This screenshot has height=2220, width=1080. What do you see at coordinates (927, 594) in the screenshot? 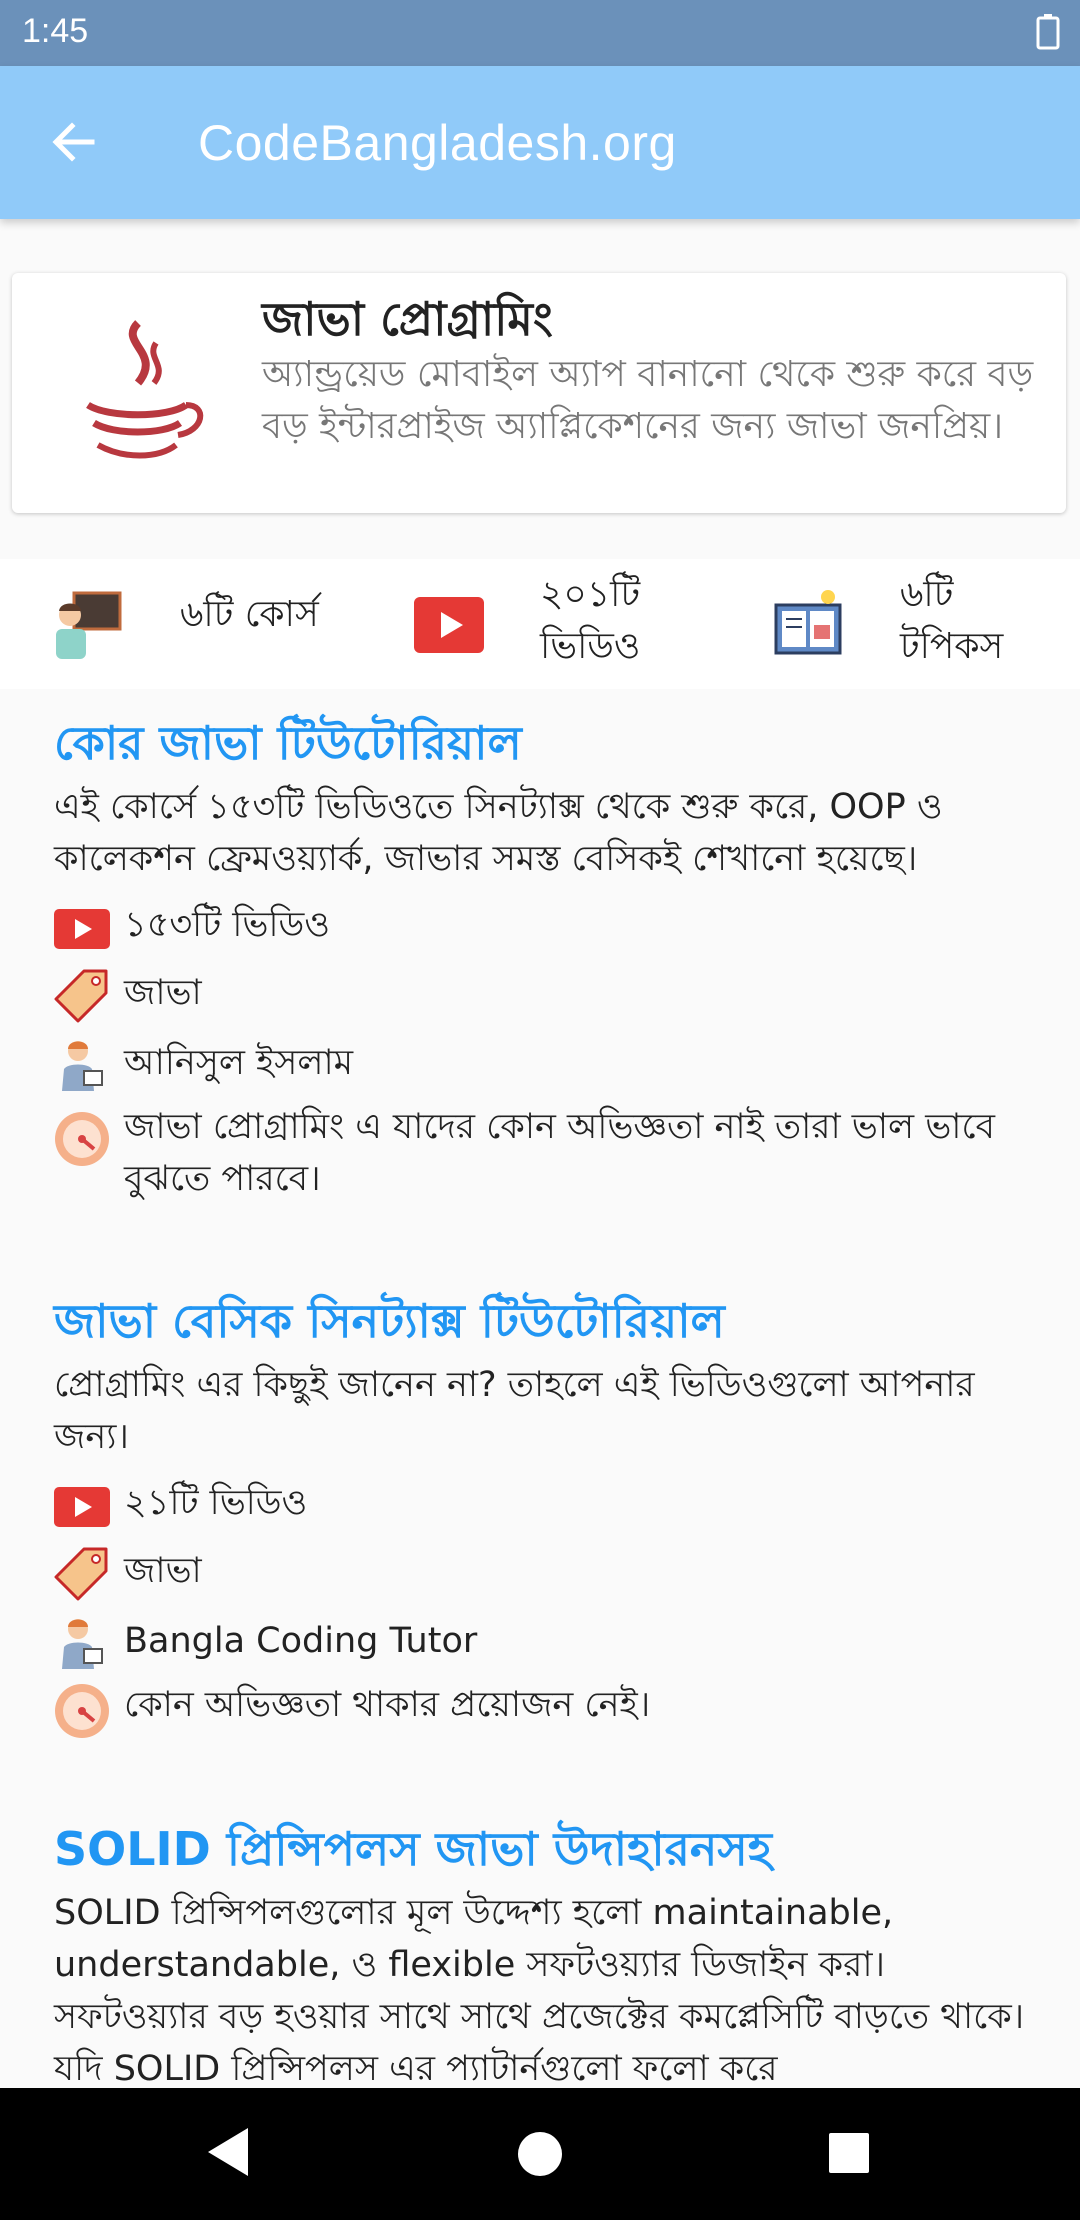
I see `stat-topics-count: ৬টি` at bounding box center [927, 594].